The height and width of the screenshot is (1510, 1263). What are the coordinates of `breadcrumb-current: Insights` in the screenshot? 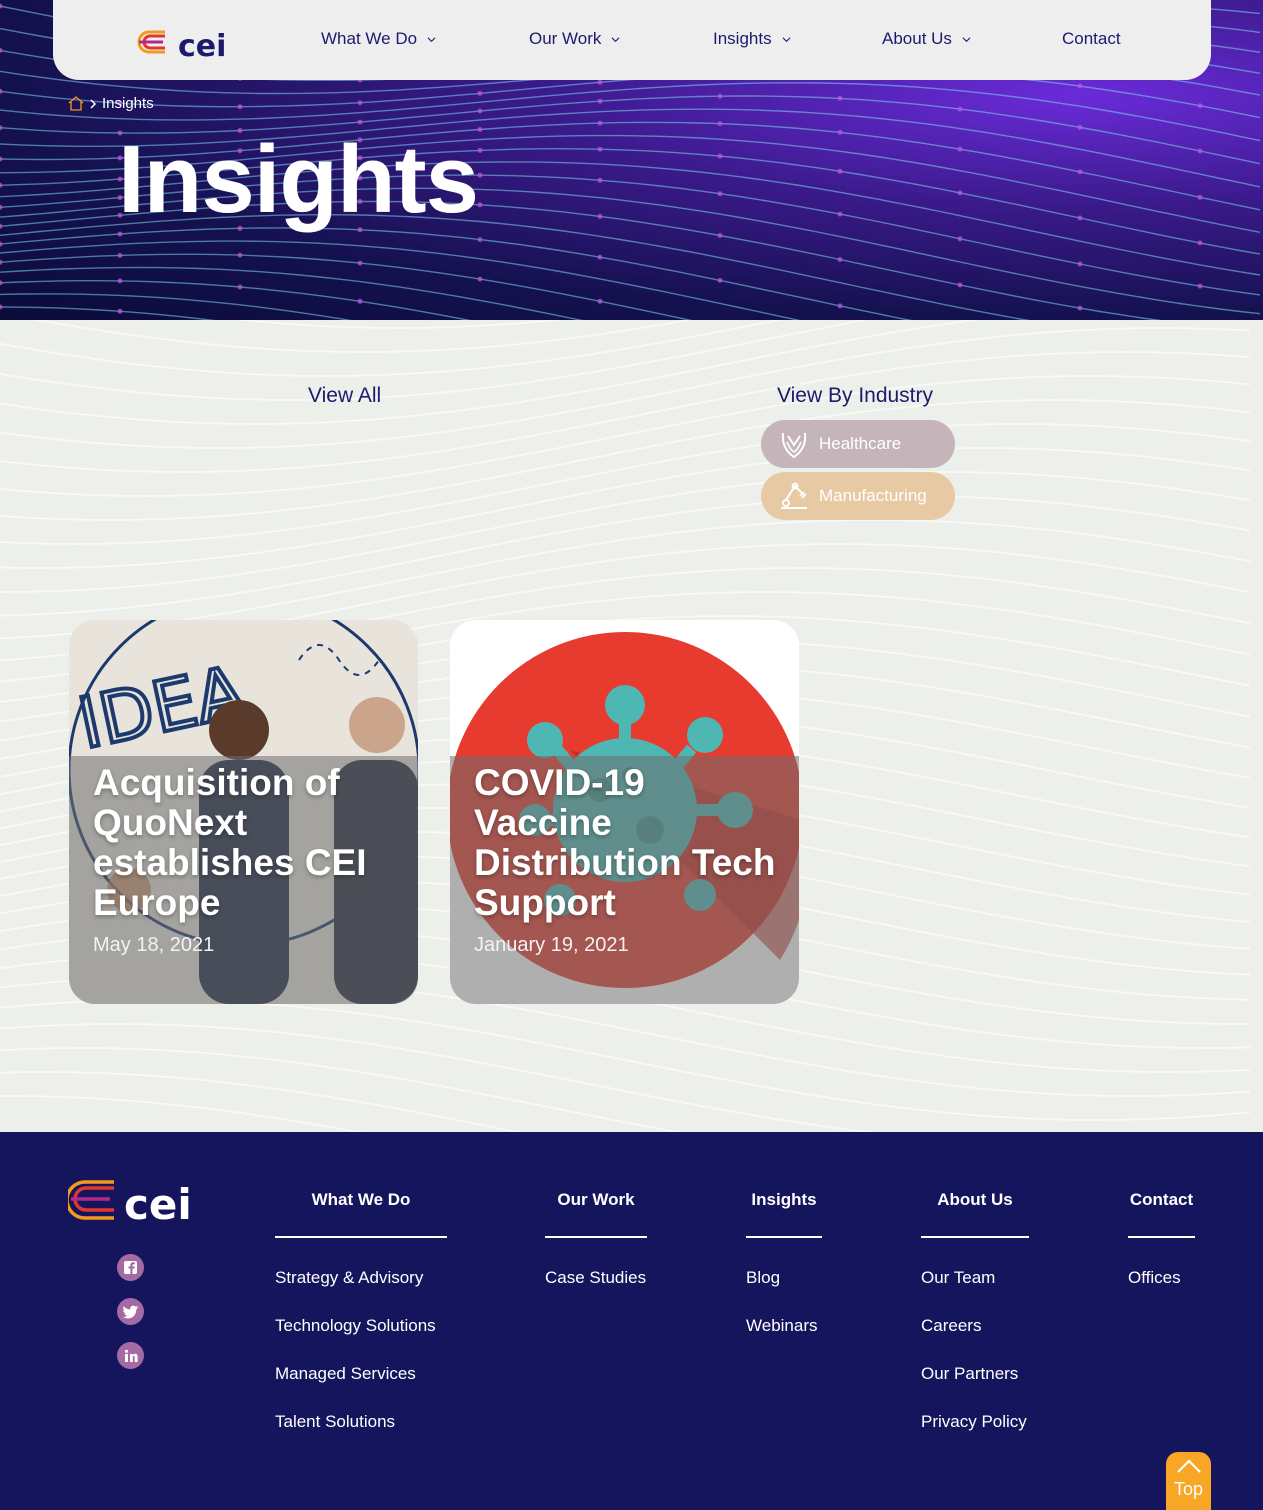 It's located at (128, 103).